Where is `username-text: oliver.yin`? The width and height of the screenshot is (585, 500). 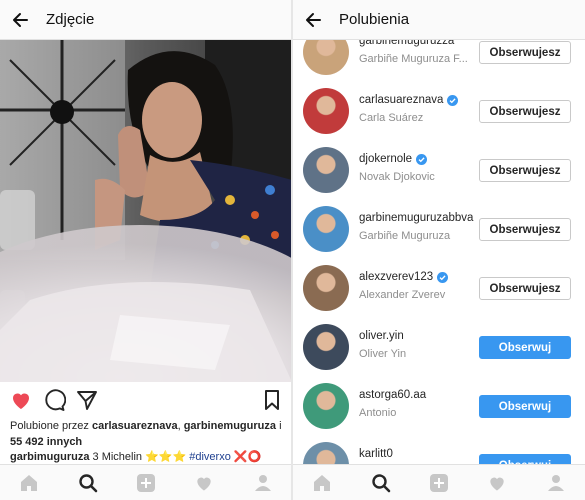
username-text: oliver.yin is located at coordinates (381, 336).